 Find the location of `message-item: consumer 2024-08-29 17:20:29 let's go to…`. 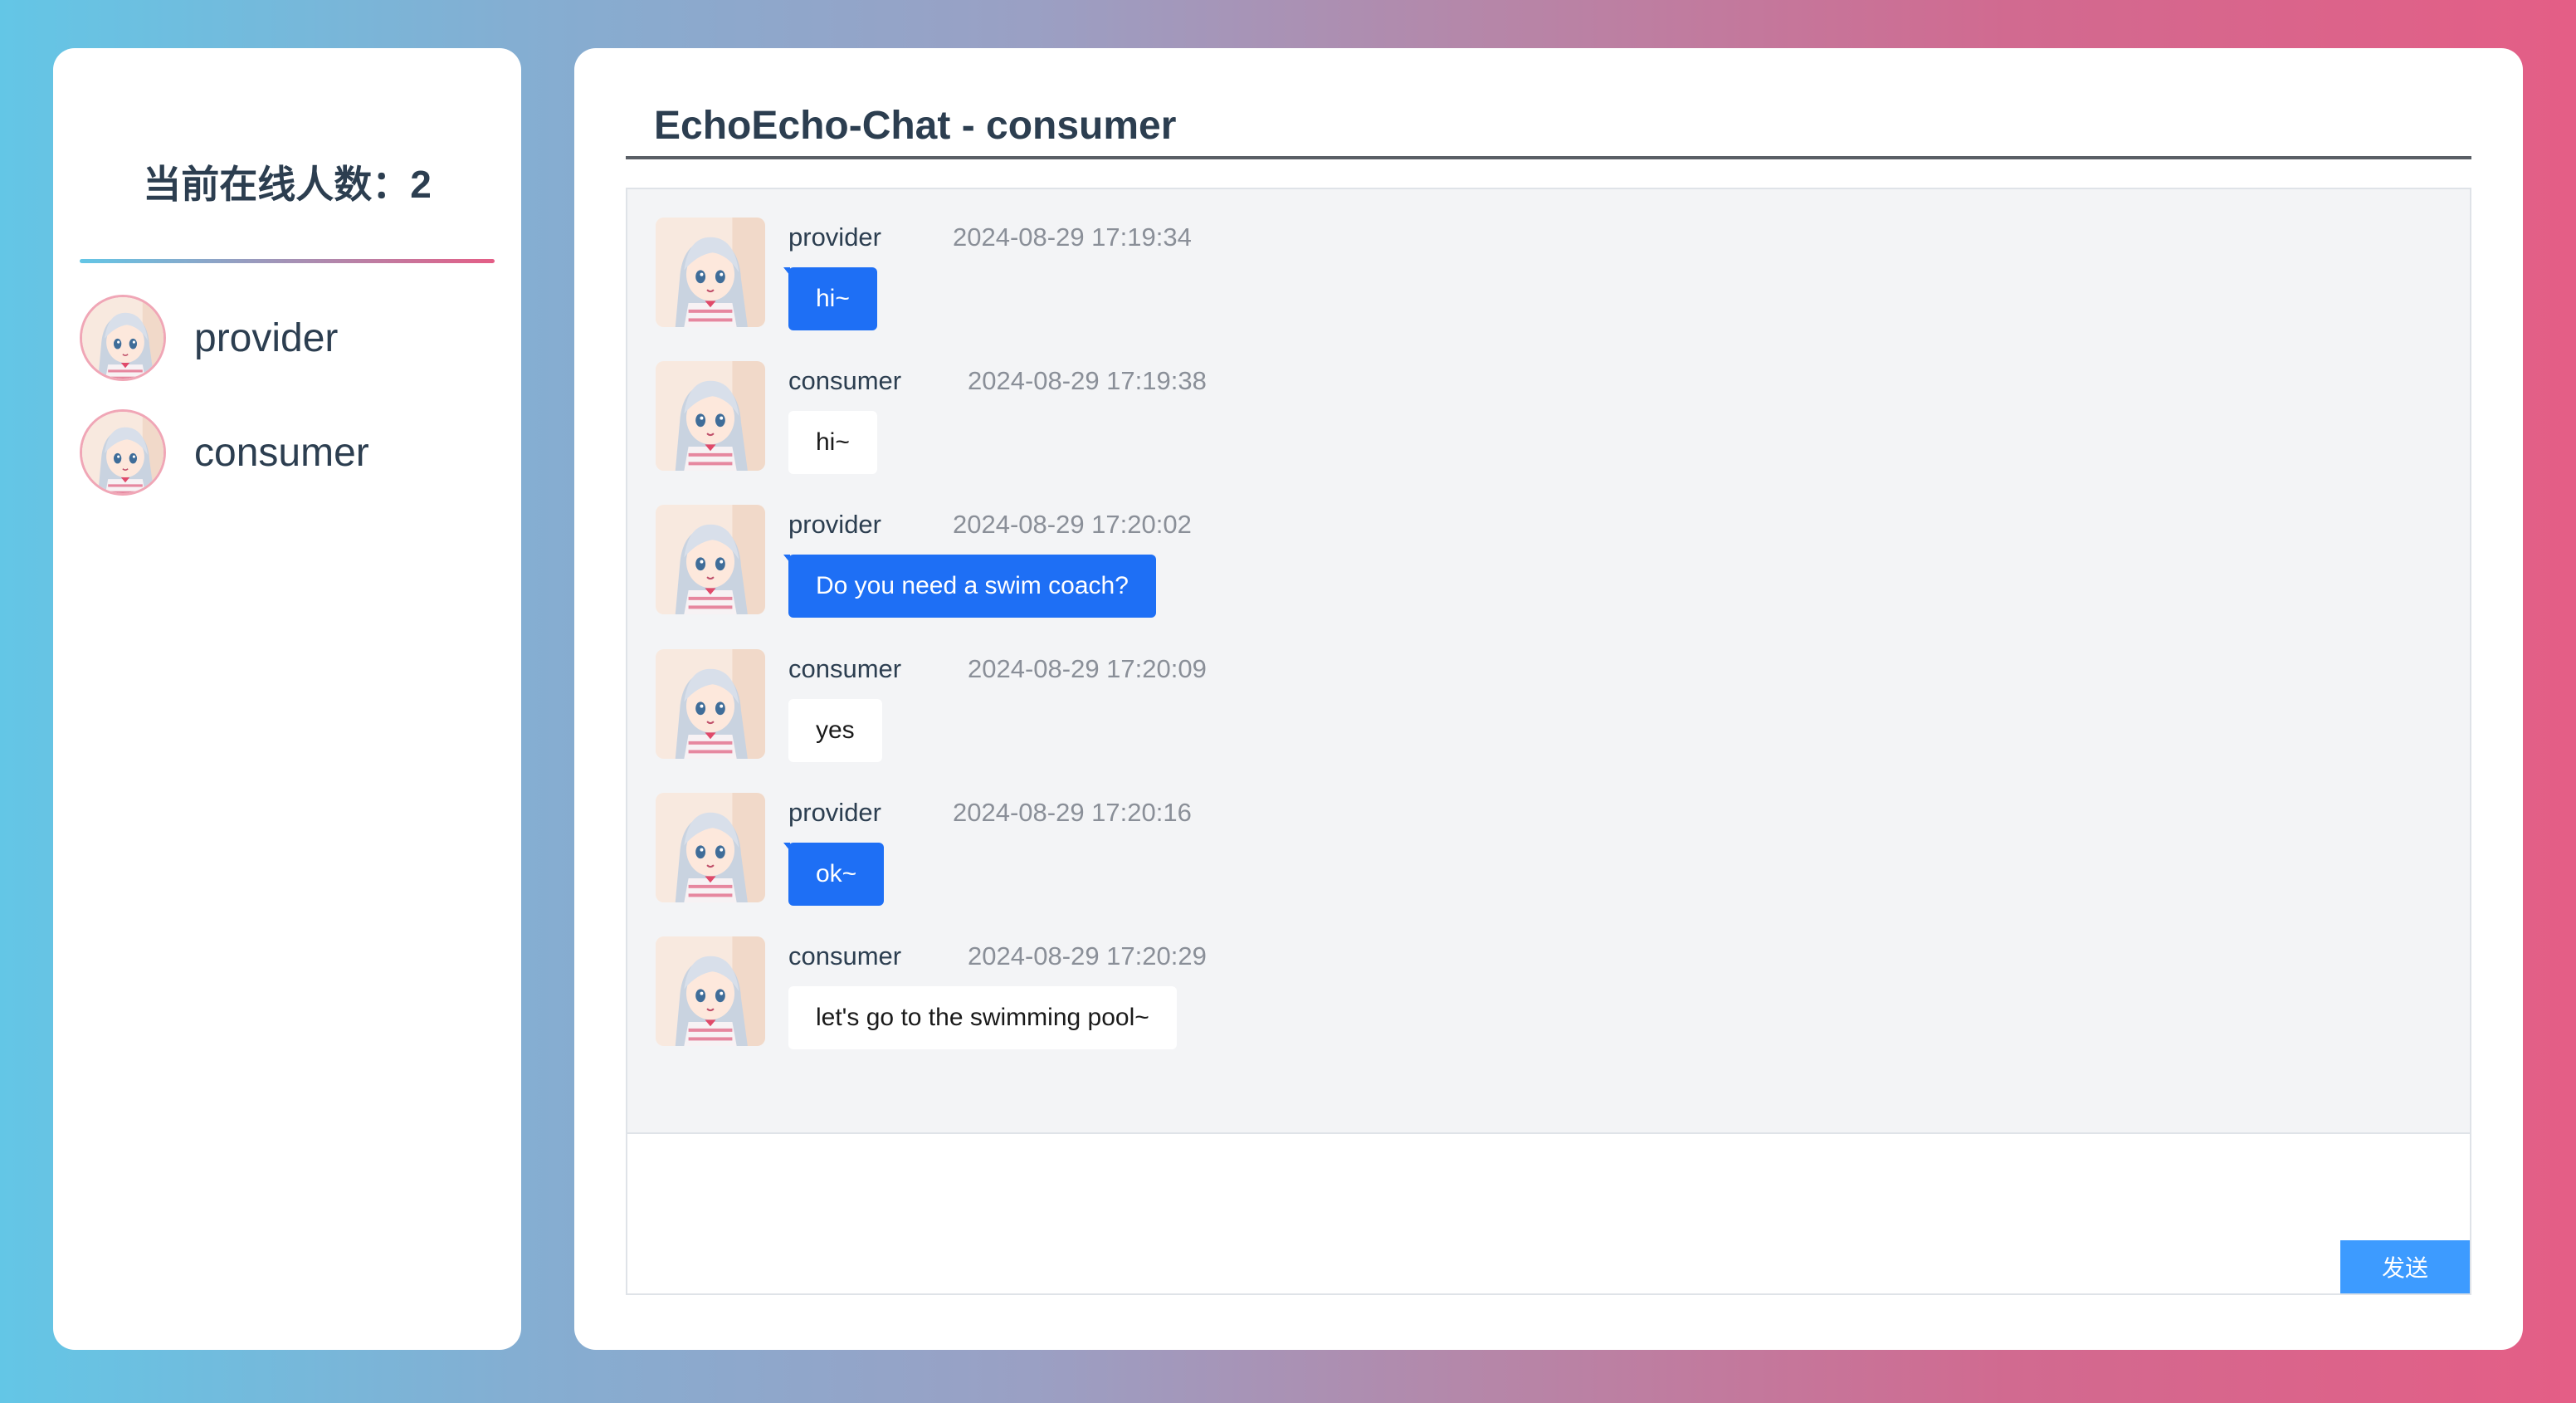

message-item: consumer 2024-08-29 17:20:29 let's go to… is located at coordinates (1278, 992).